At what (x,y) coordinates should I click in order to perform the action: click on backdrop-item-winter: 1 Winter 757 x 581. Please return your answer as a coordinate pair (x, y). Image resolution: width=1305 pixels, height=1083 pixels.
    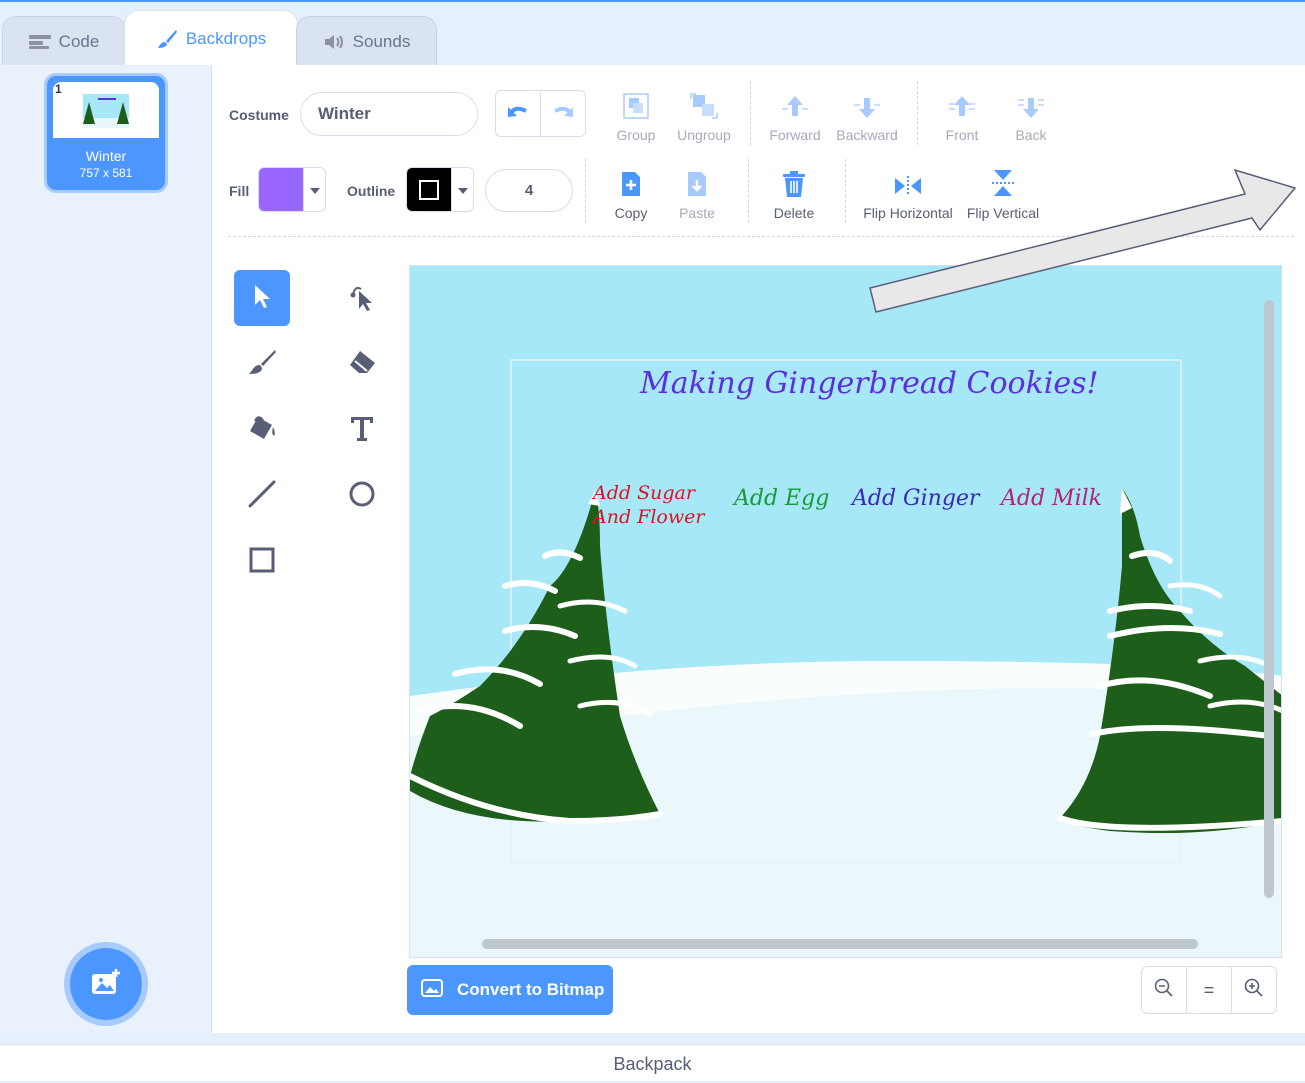
    Looking at the image, I should click on (106, 133).